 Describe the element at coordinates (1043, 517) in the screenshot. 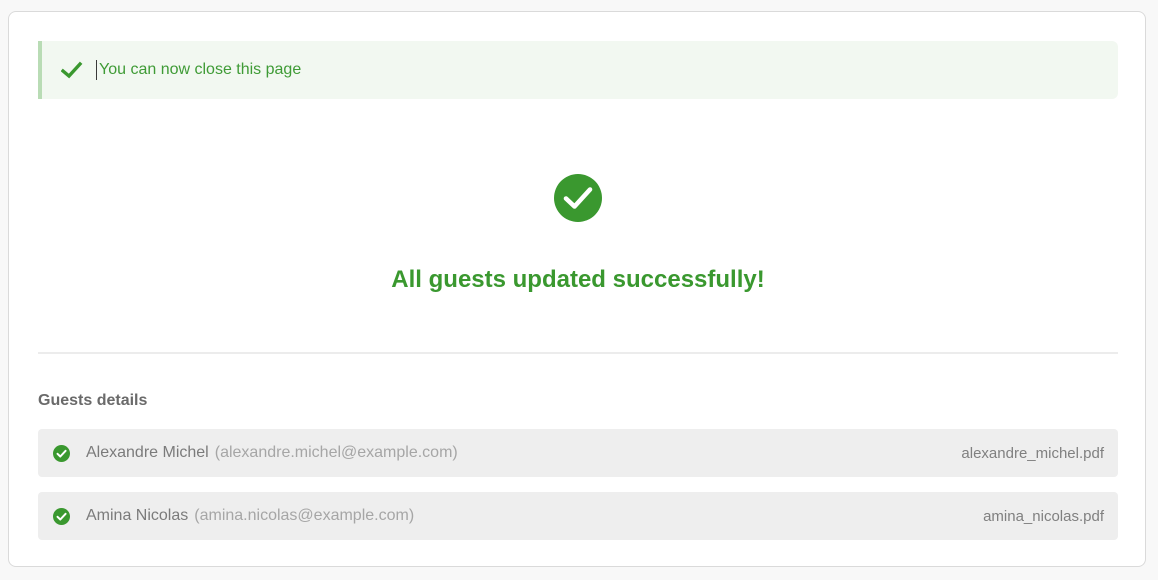

I see `guest-file-link: amina_nicolas.pdf` at that location.